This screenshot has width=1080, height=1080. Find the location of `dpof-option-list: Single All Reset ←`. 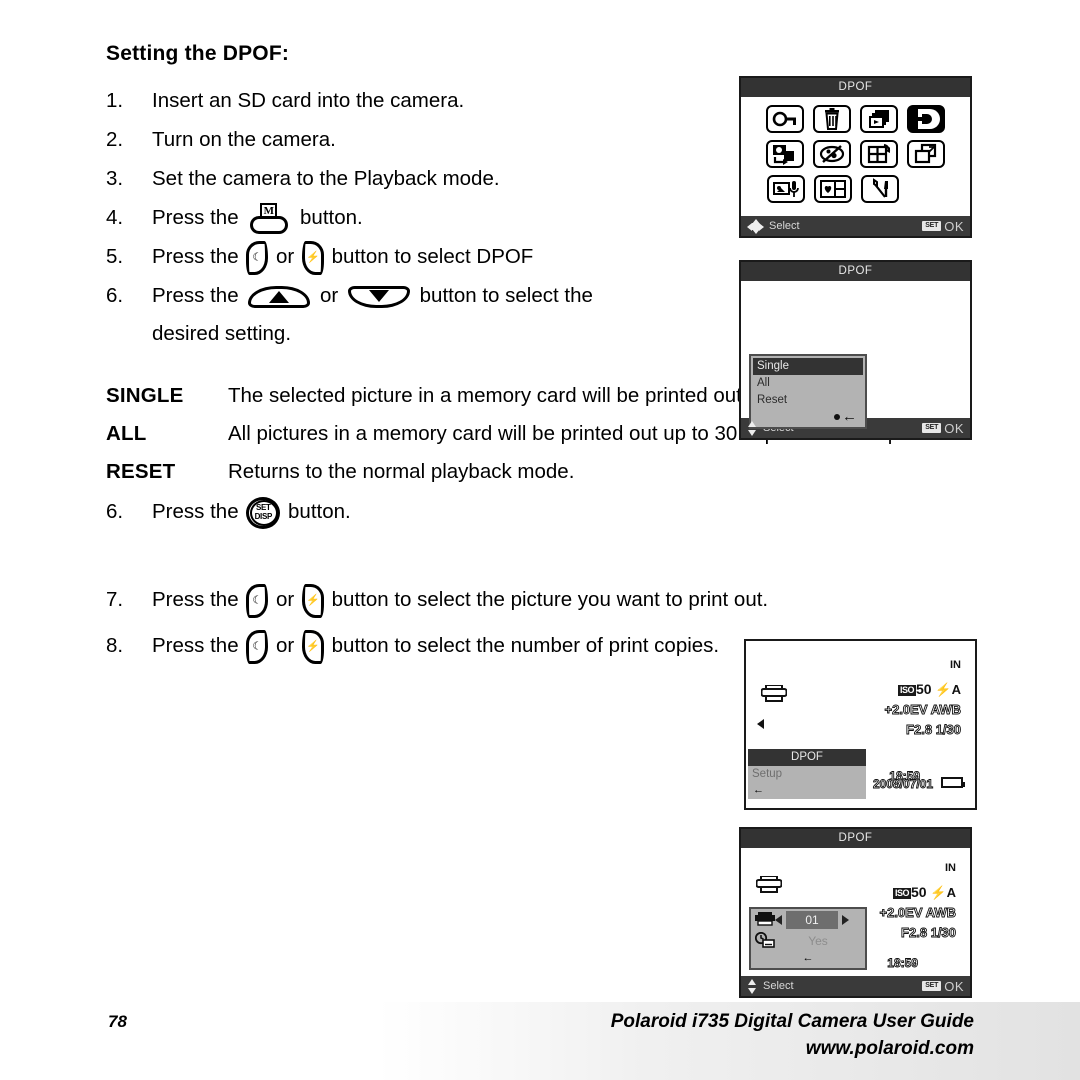

dpof-option-list: Single All Reset ← is located at coordinates (808, 391).